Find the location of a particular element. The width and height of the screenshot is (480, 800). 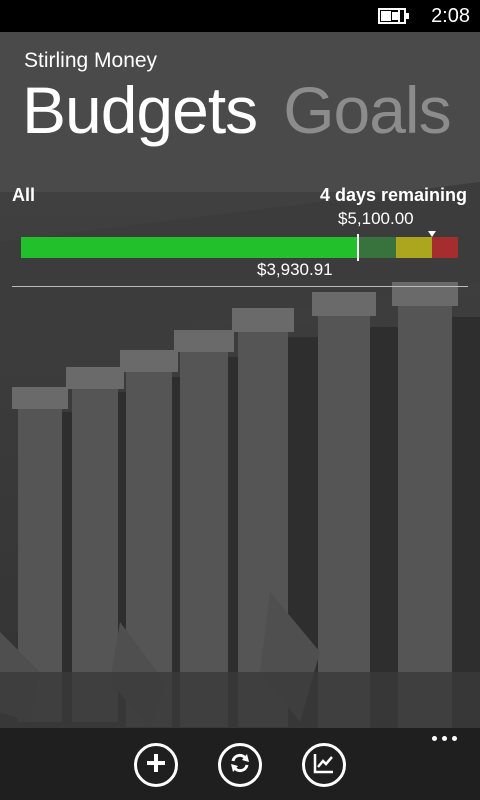

pivot-header: Budgets Goals is located at coordinates (237, 110).